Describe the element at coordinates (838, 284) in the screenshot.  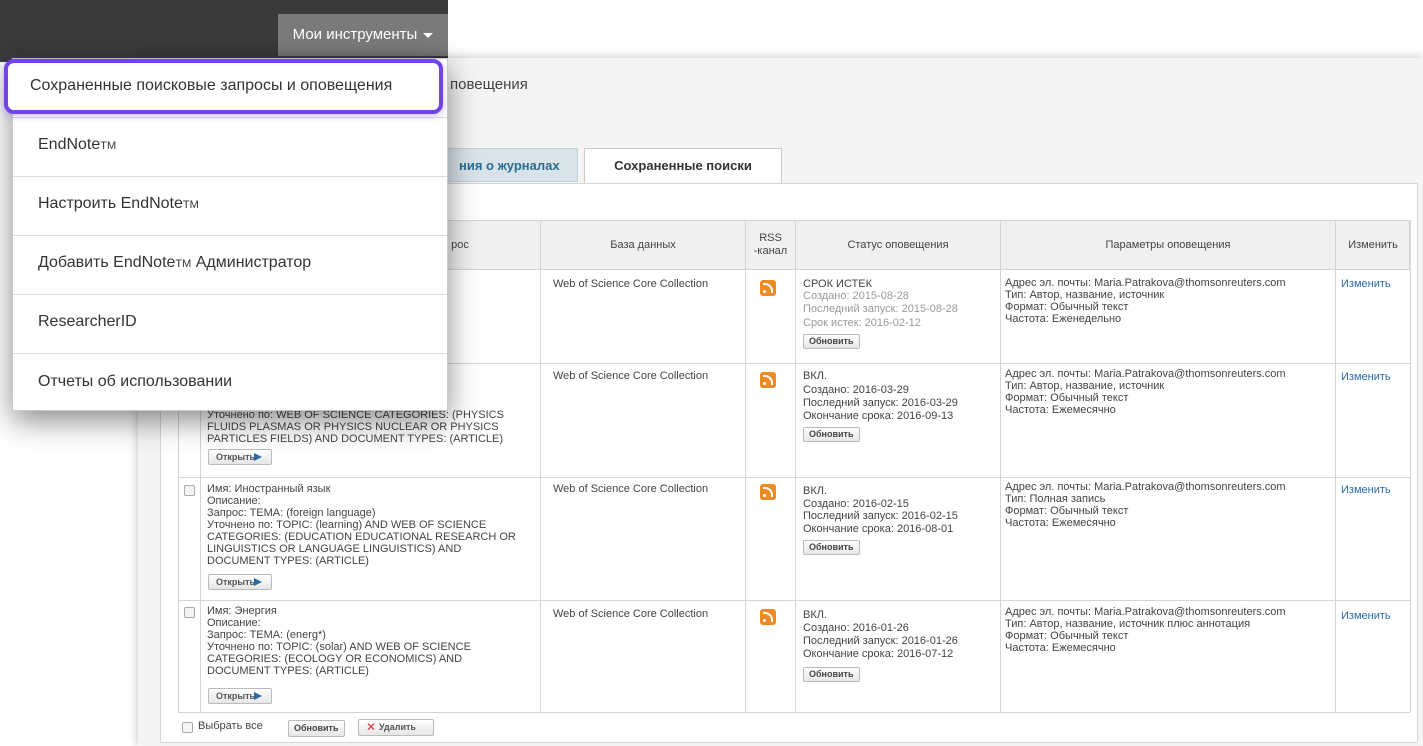
I see `row-status: СРОК ИСТЕК` at that location.